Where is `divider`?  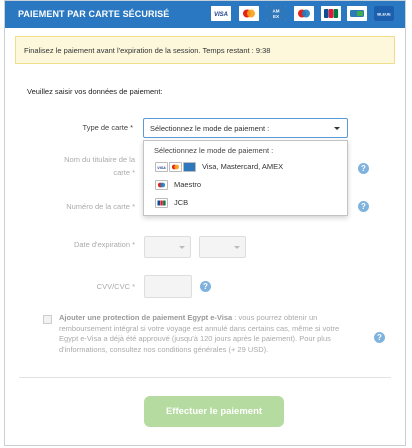
divider is located at coordinates (205, 377).